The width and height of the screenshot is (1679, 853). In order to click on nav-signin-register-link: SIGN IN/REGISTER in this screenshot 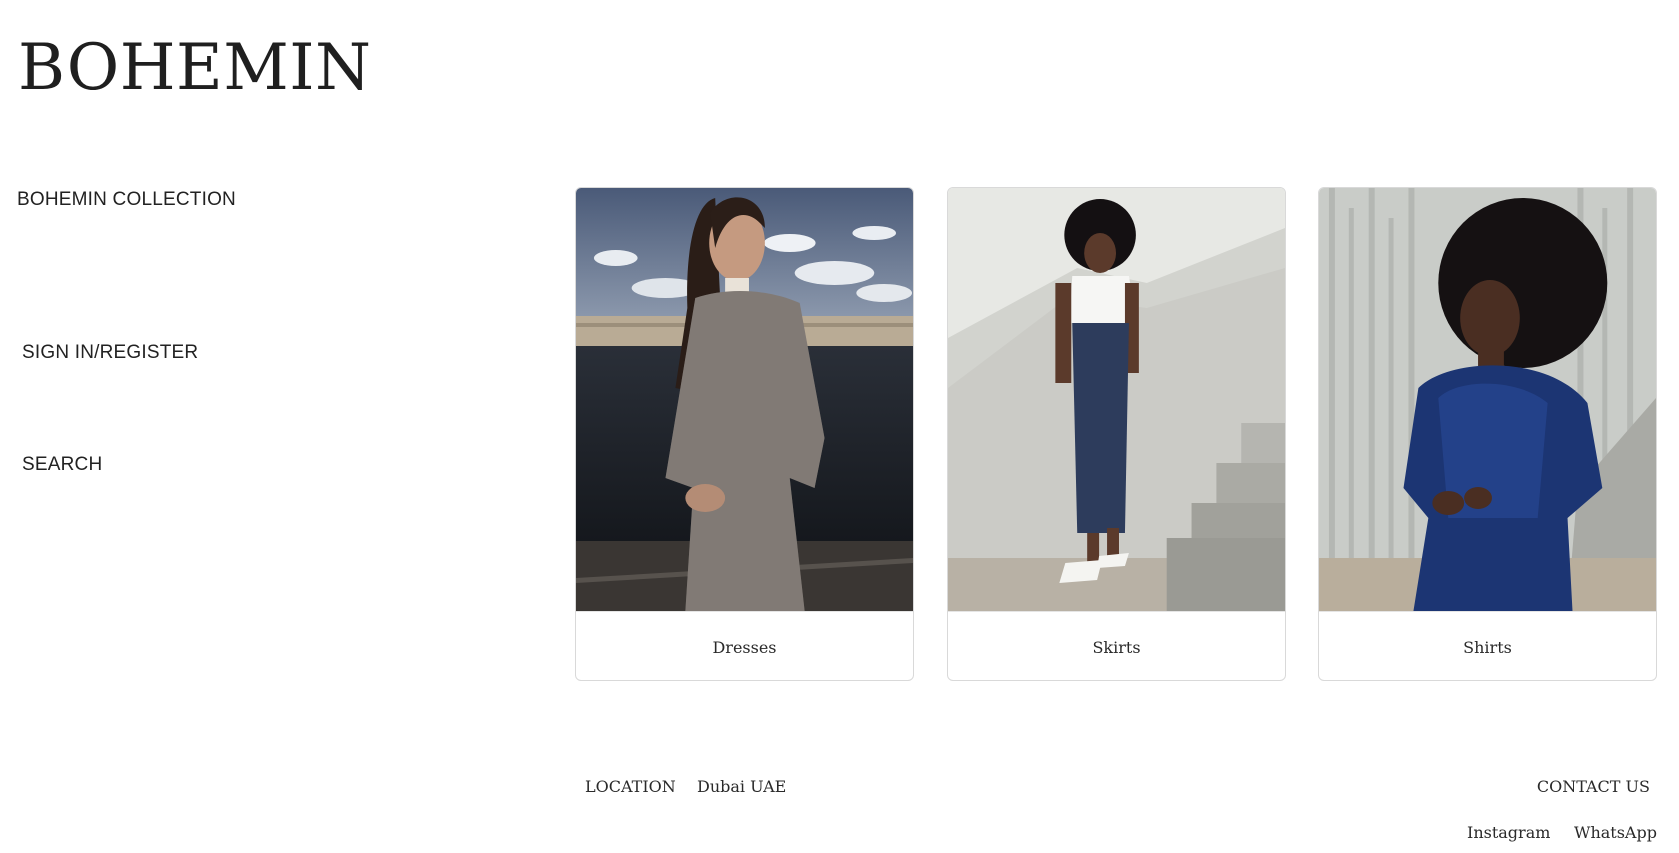, I will do `click(110, 353)`.